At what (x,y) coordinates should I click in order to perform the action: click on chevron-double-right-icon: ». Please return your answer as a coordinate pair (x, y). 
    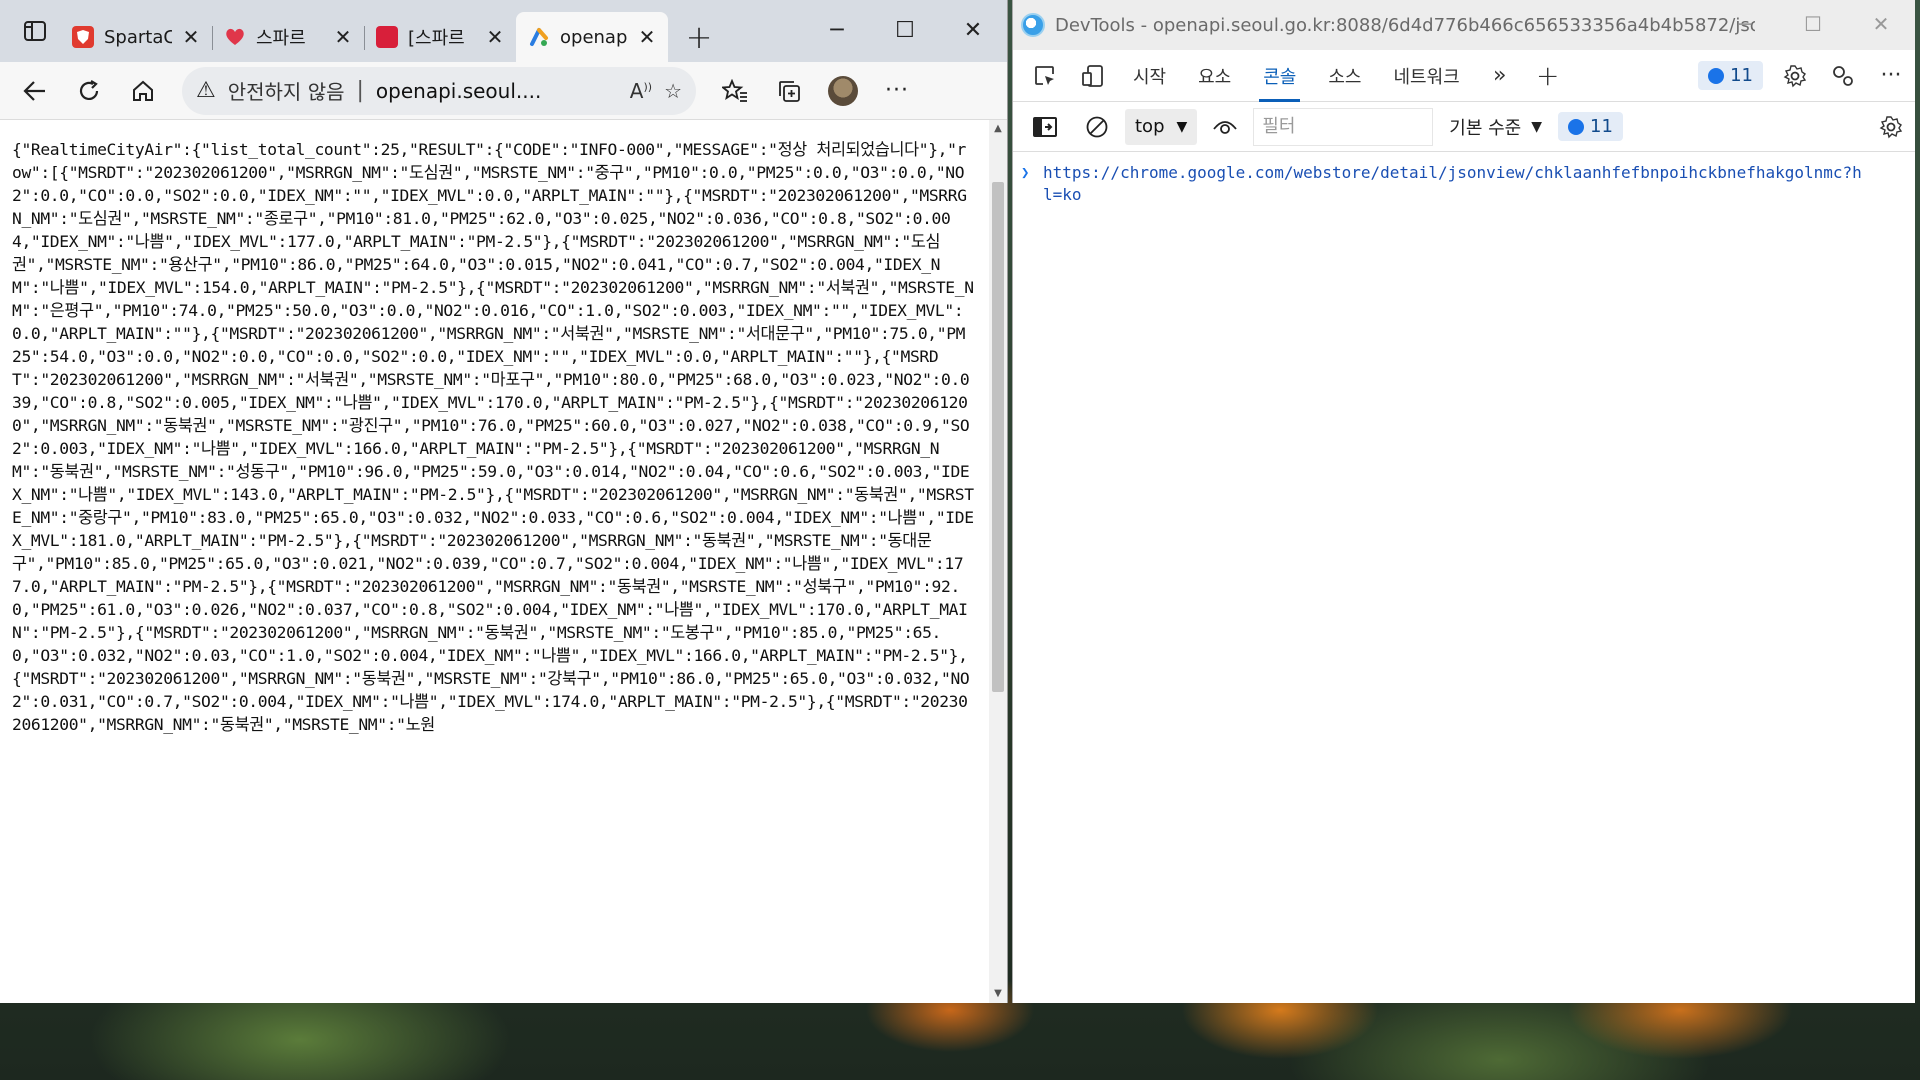
    Looking at the image, I should click on (1500, 75).